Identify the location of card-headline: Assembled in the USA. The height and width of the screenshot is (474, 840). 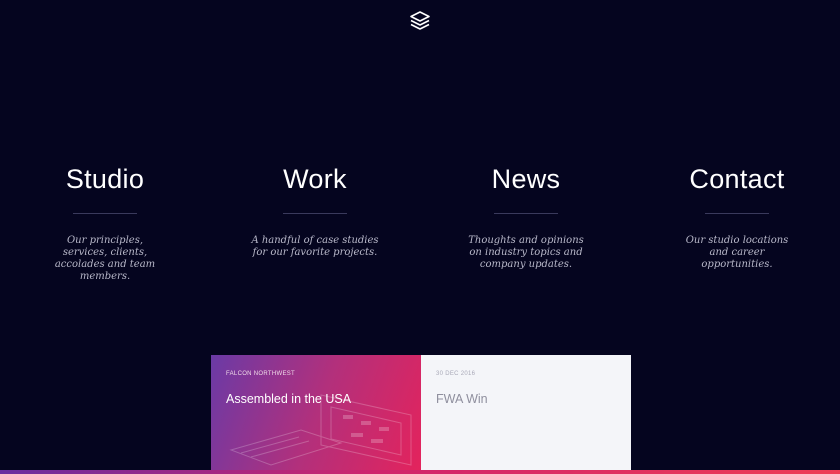
(289, 399).